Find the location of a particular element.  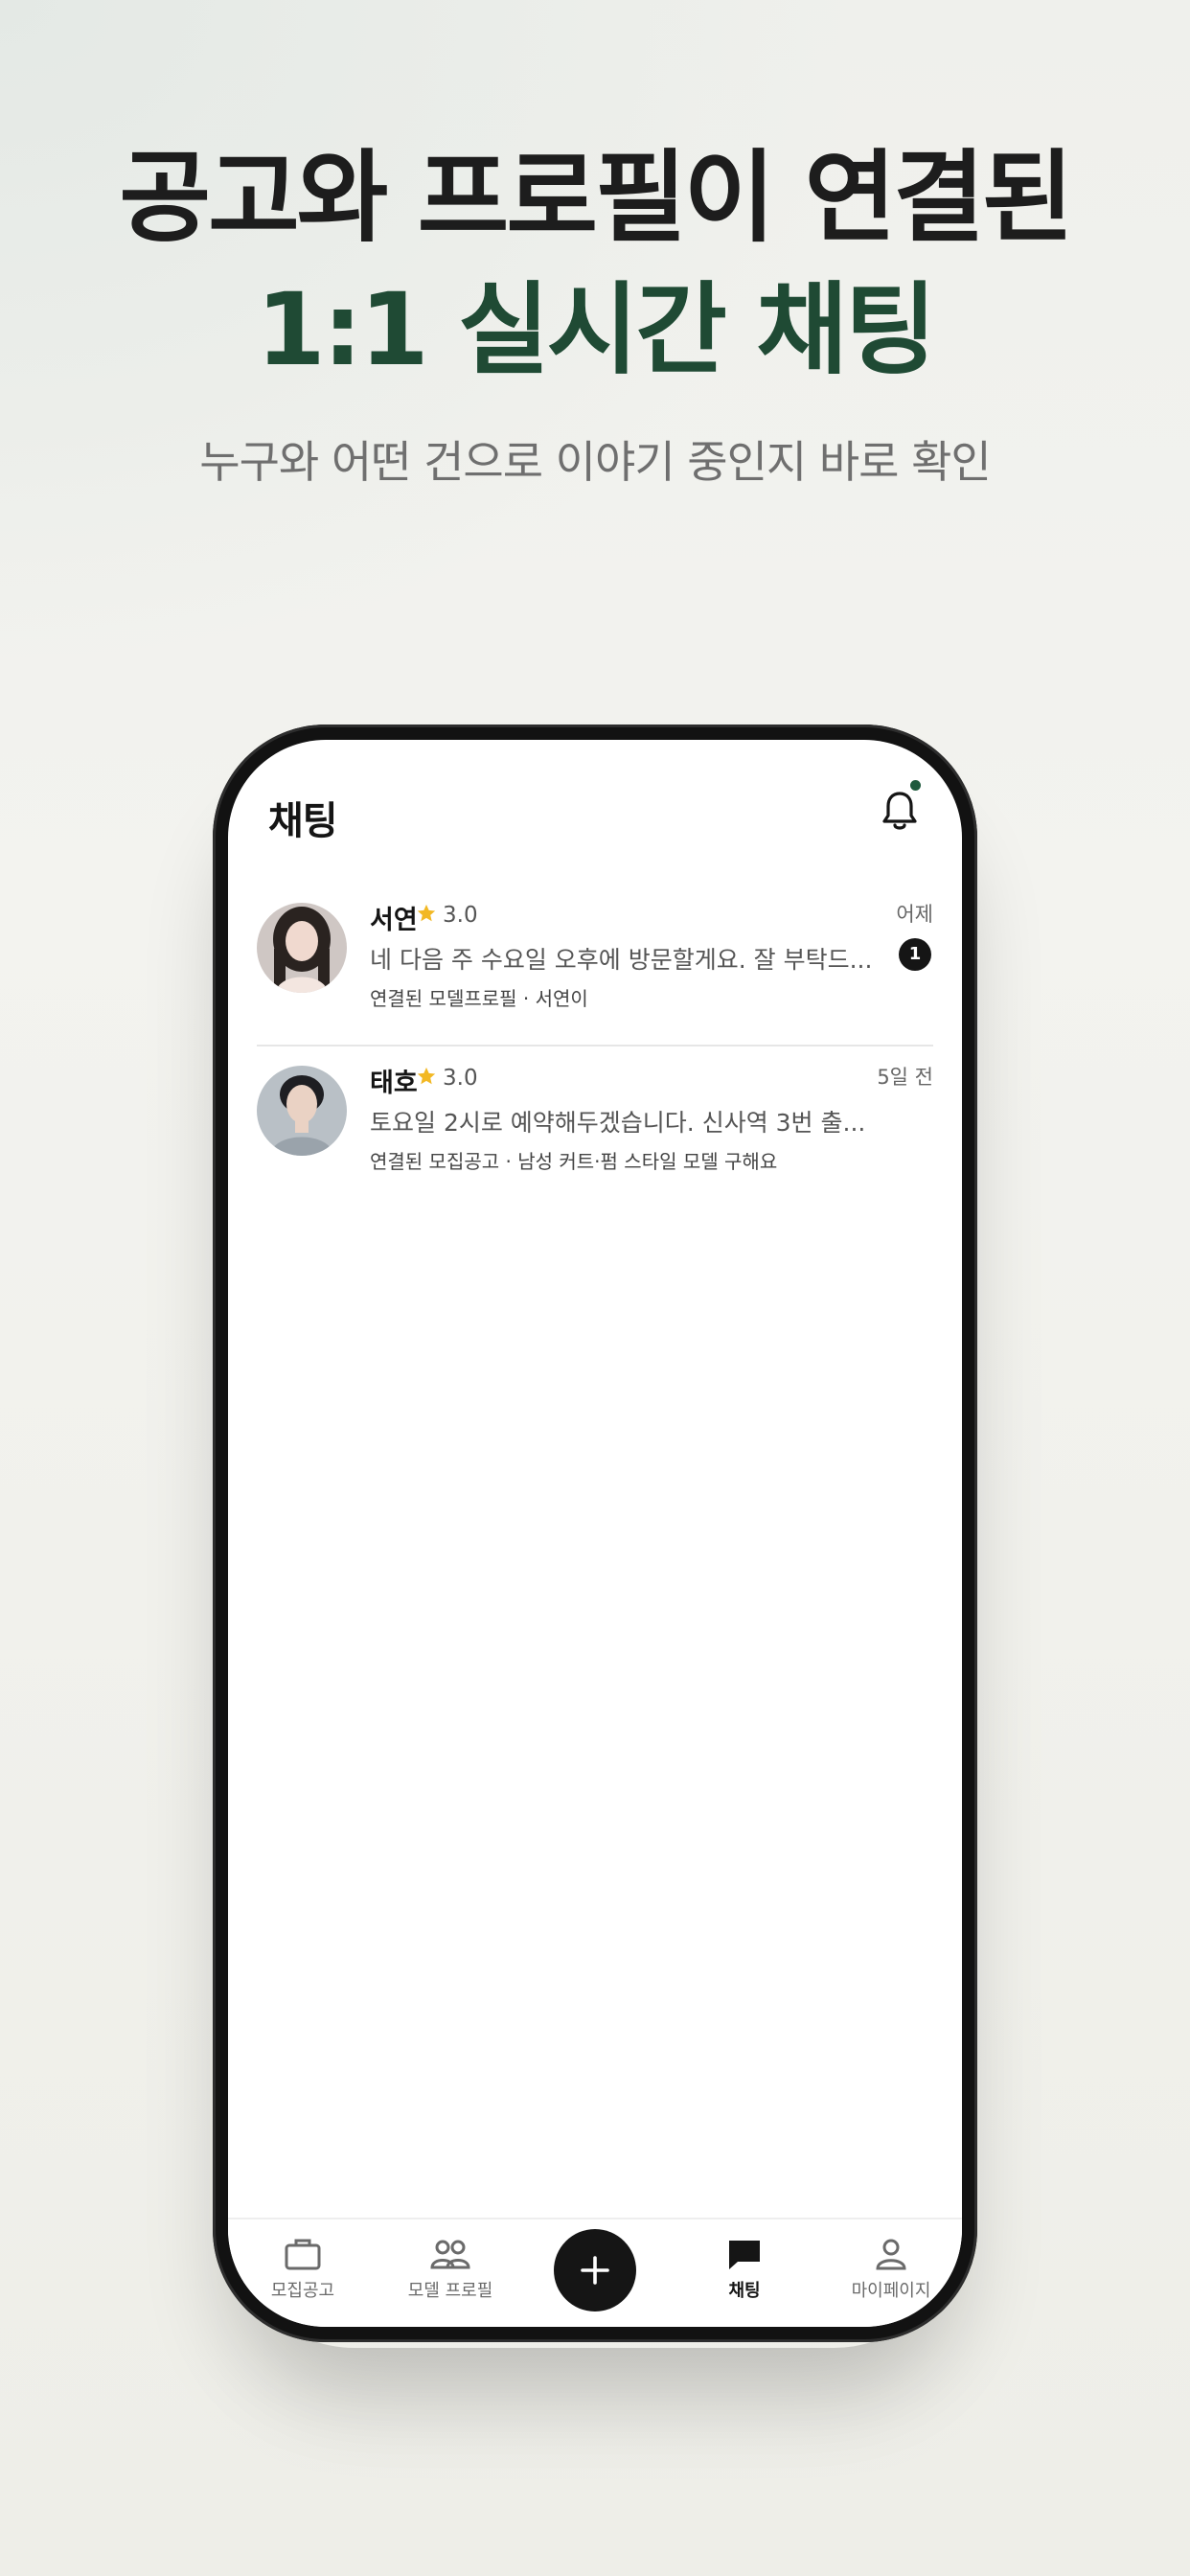

bell-icon is located at coordinates (900, 811).